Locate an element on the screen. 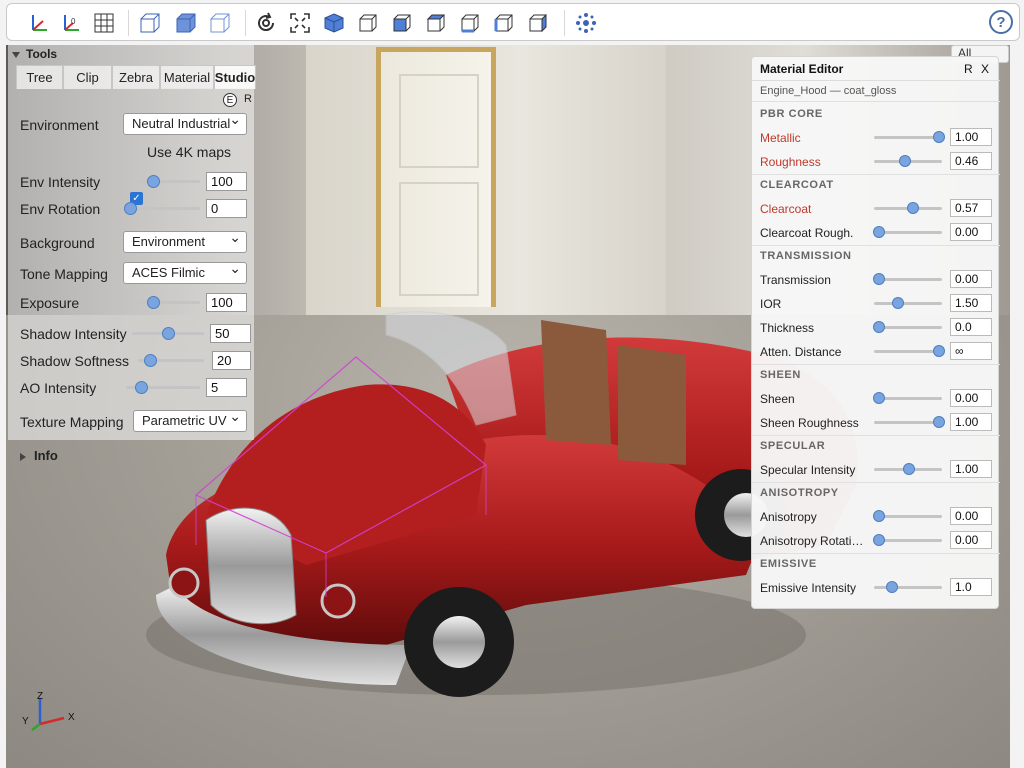 This screenshot has width=1024, height=768. box-wire-icon is located at coordinates (220, 23).